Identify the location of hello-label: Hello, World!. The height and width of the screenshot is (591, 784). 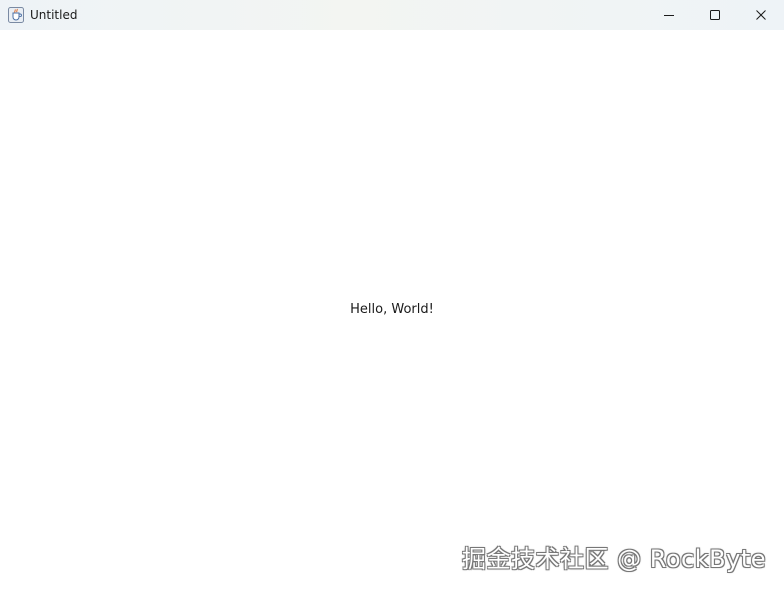
(392, 309).